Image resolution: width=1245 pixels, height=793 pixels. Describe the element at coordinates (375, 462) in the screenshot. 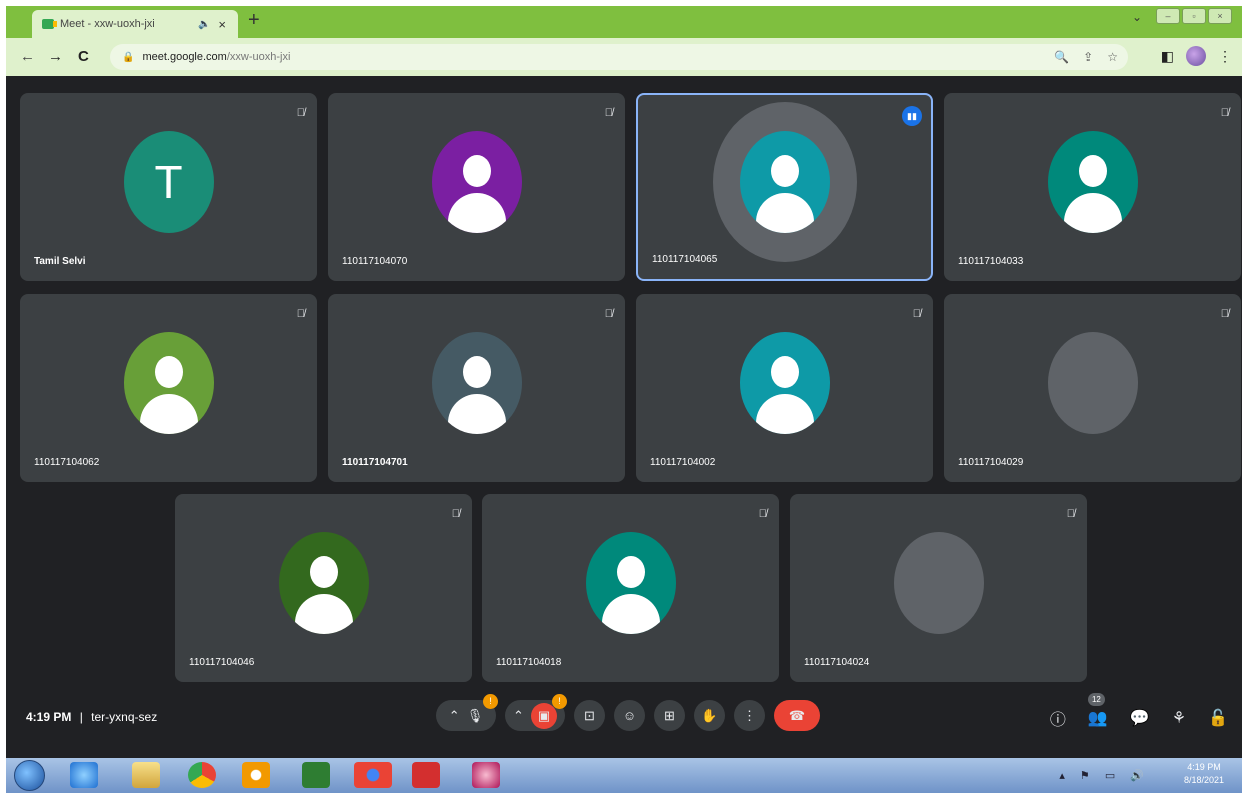

I see `participant-name: 110117104701` at that location.